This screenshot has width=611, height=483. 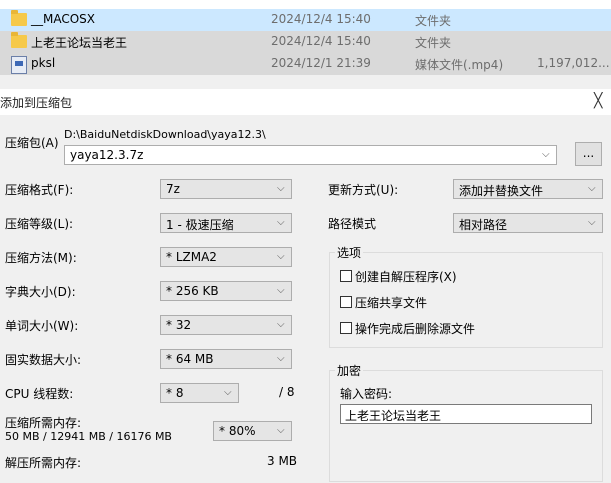 I want to click on format-label: 压缩格式(F):, so click(x=39, y=190).